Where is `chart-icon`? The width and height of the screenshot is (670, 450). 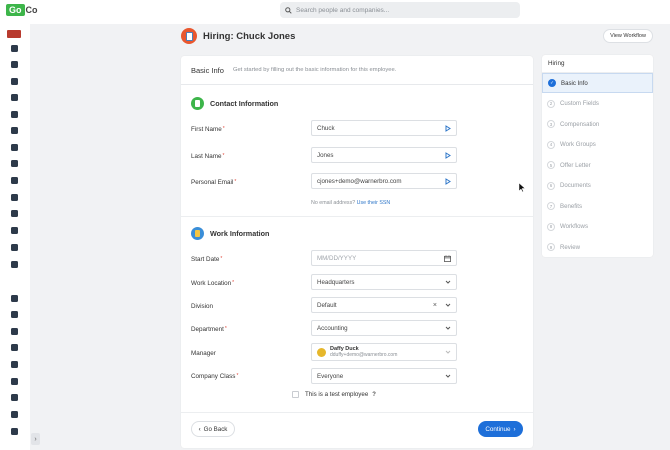
chart-icon is located at coordinates (14, 197).